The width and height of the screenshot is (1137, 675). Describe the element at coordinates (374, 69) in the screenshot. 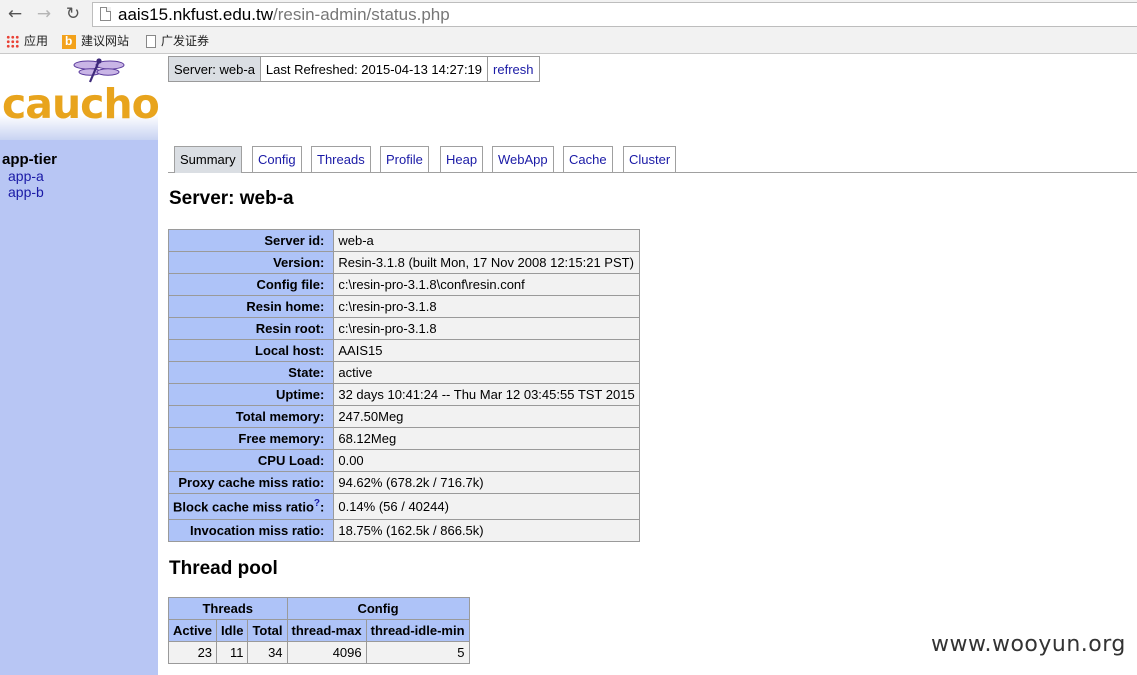

I see `header-last-refreshed: Last Refreshed: 2015-04-13 14:27:19` at that location.